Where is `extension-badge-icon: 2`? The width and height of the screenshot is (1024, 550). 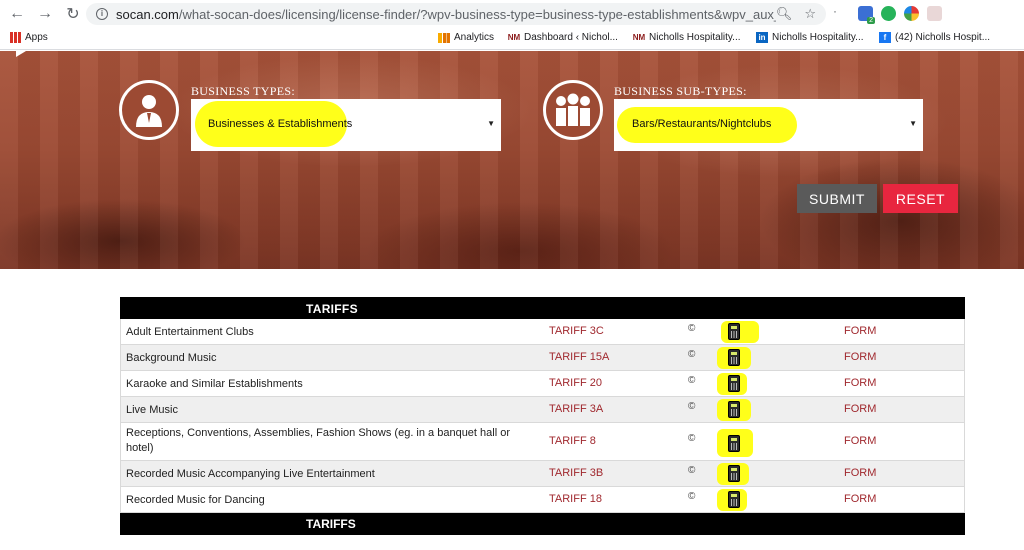 extension-badge-icon: 2 is located at coordinates (866, 15).